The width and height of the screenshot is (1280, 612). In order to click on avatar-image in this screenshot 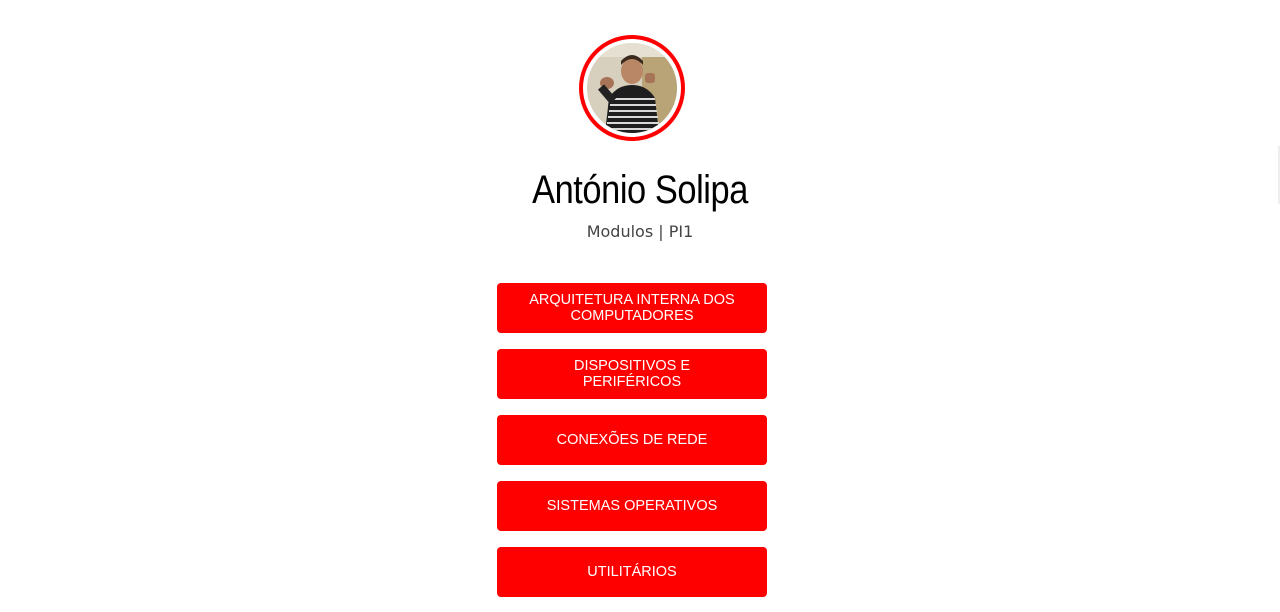, I will do `click(632, 88)`.